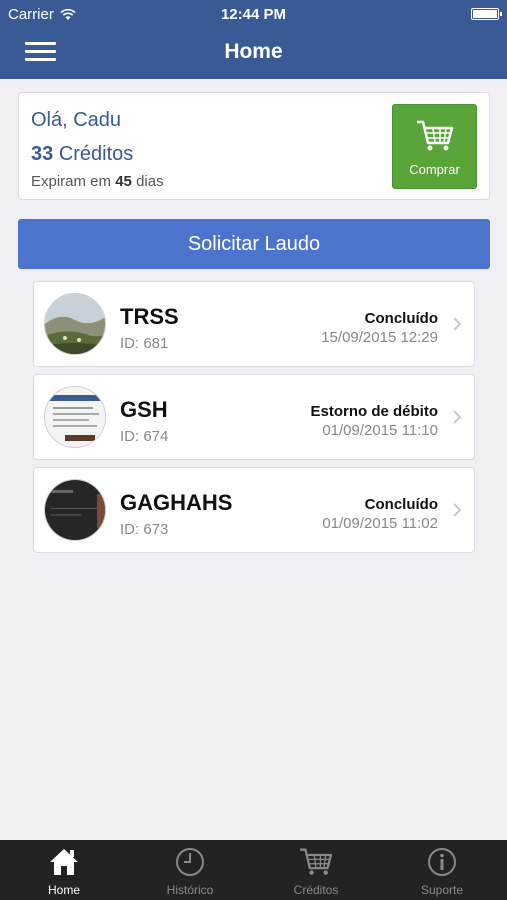  Describe the element at coordinates (442, 890) in the screenshot. I see `tab-label: Suporte` at that location.